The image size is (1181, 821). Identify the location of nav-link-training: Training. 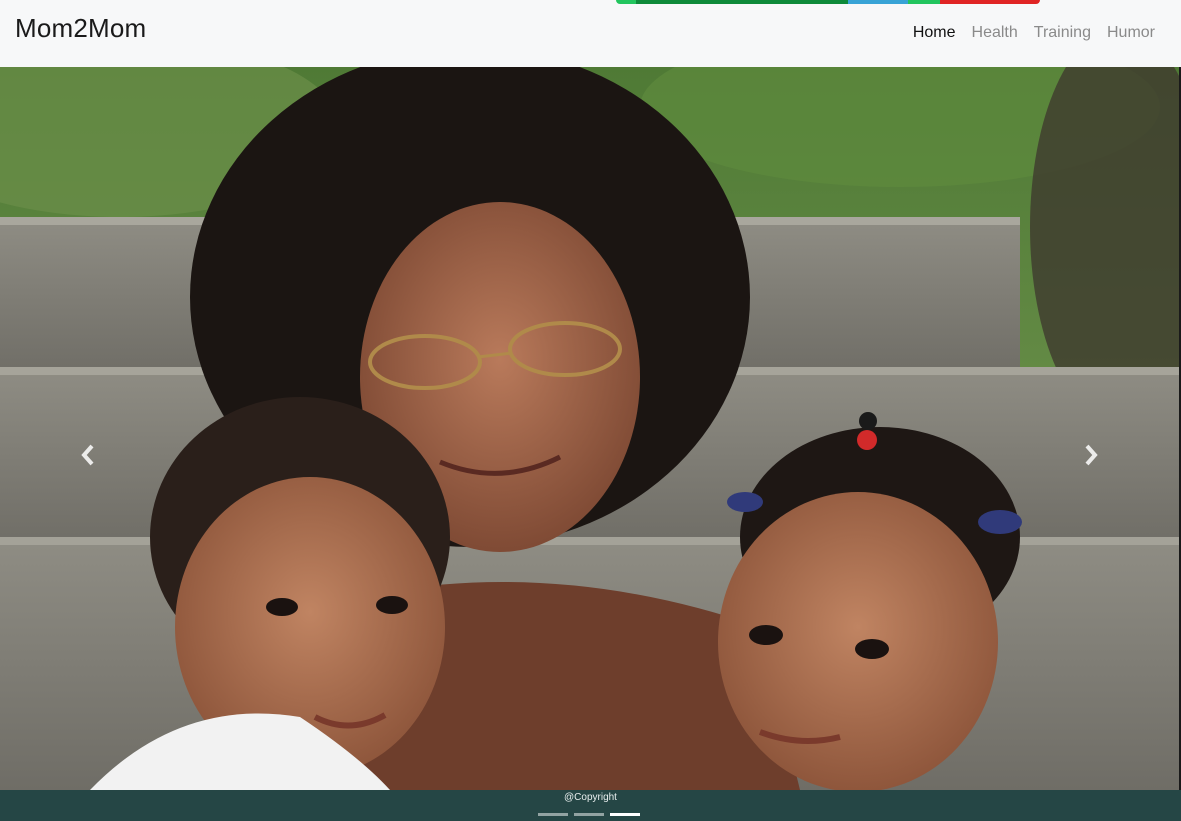
(1062, 33).